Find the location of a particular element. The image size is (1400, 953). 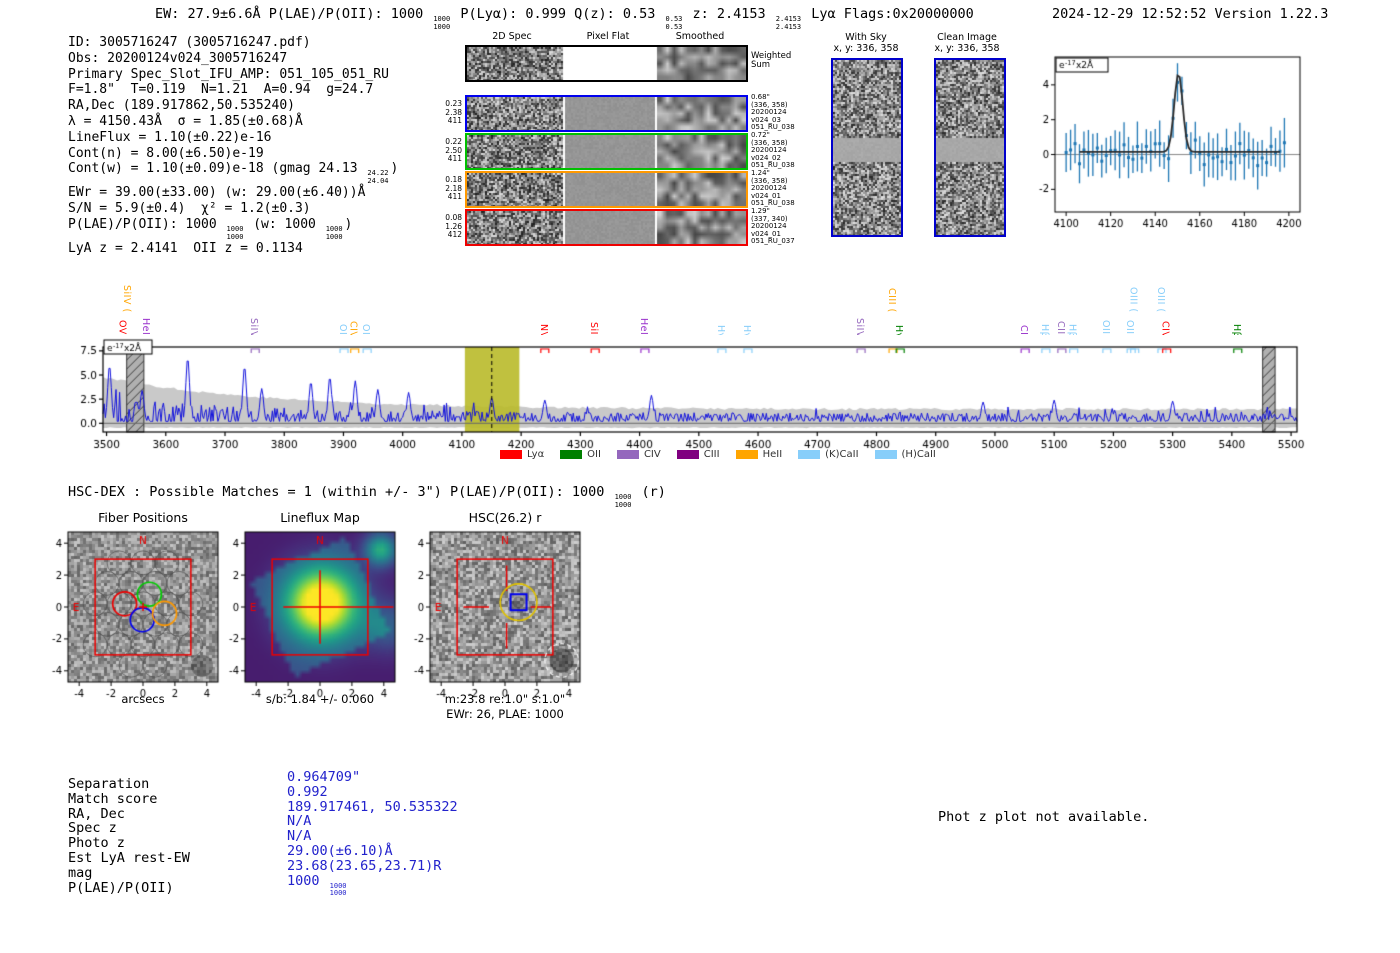

match-table-value: 0.992 is located at coordinates (307, 792).